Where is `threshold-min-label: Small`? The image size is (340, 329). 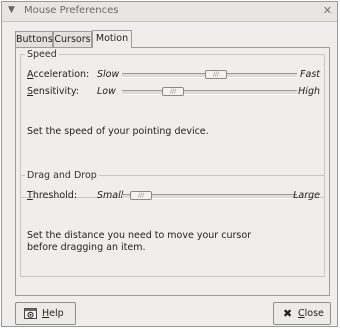 threshold-min-label: Small is located at coordinates (110, 195).